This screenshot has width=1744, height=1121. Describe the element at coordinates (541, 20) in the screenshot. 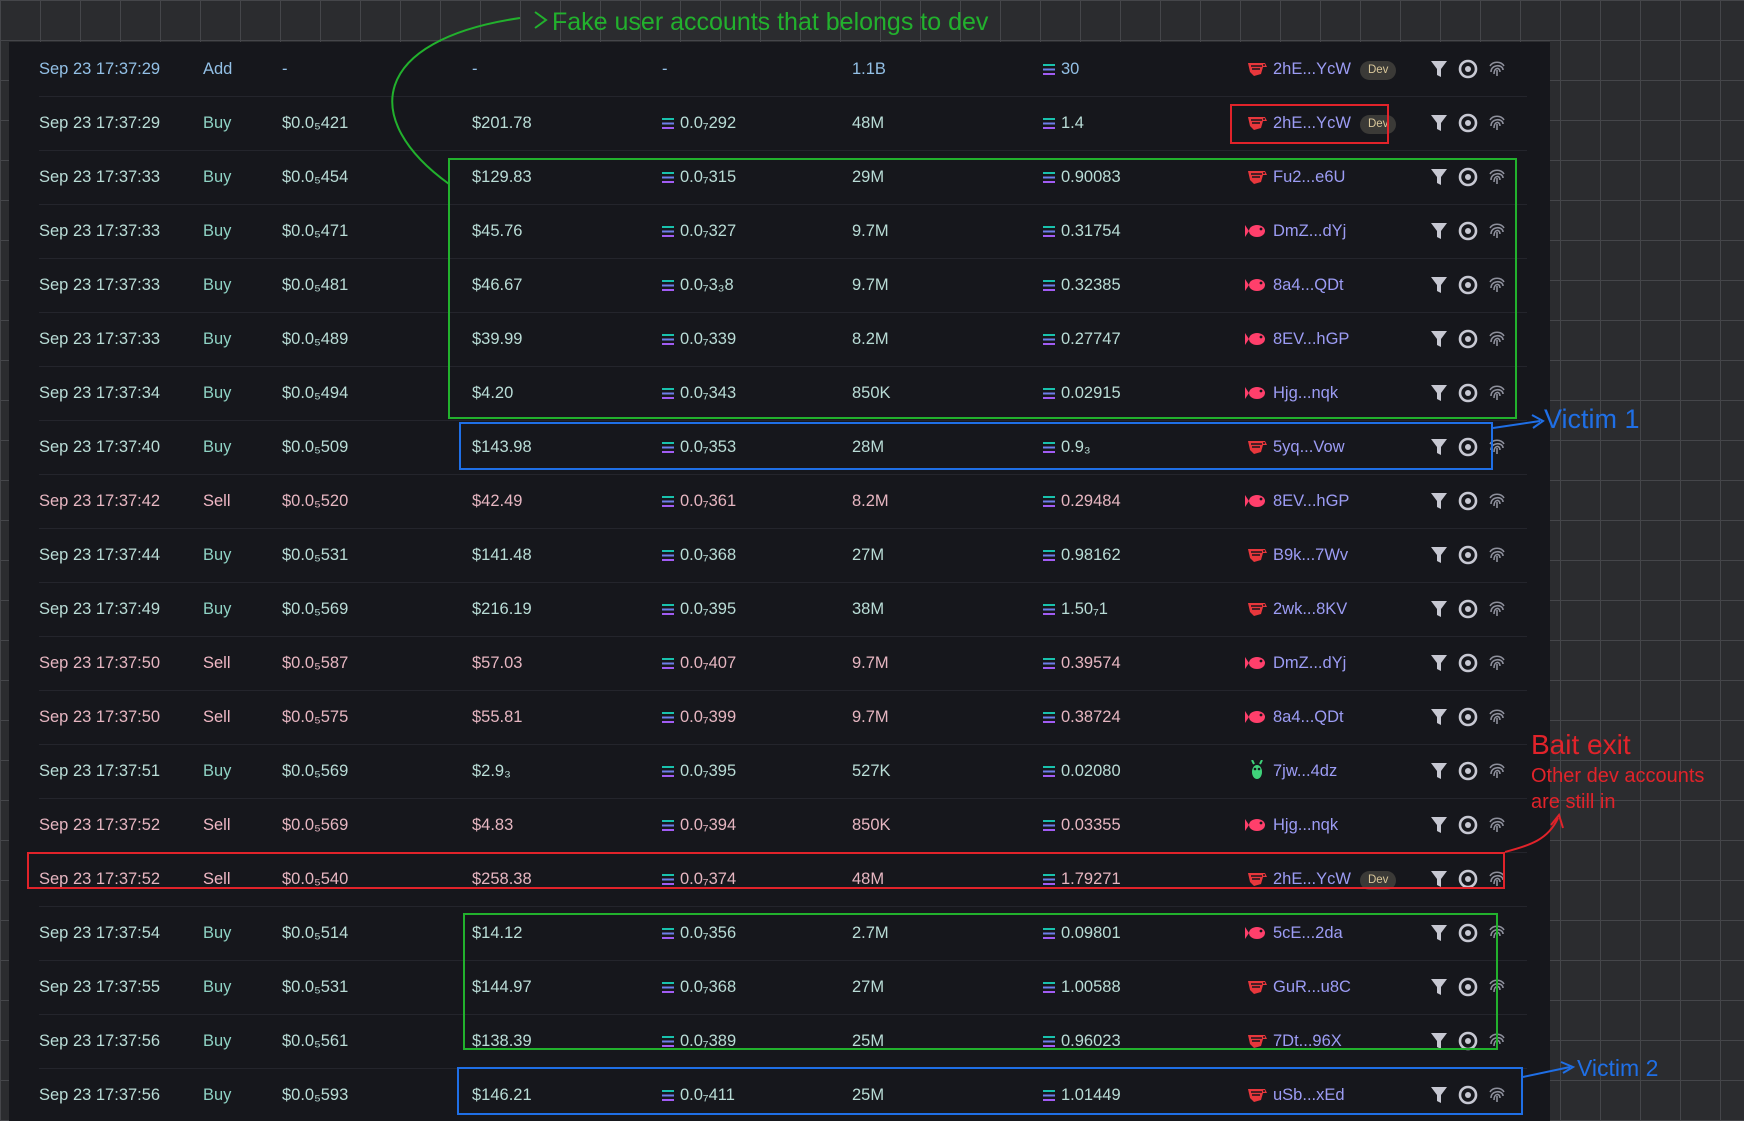

I see `fake-accounts-arrowhead` at that location.